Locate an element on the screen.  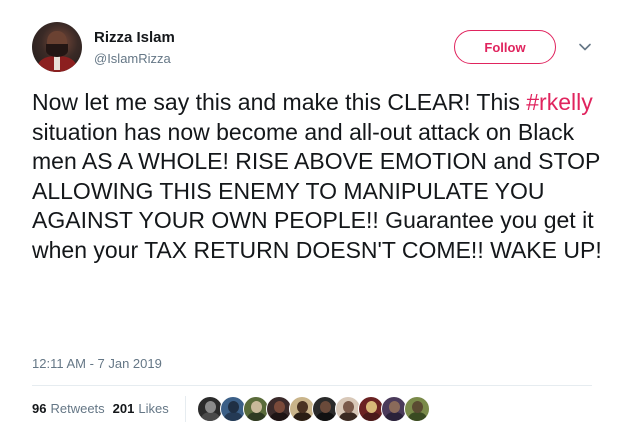
likes-label: Likes is located at coordinates (153, 408).